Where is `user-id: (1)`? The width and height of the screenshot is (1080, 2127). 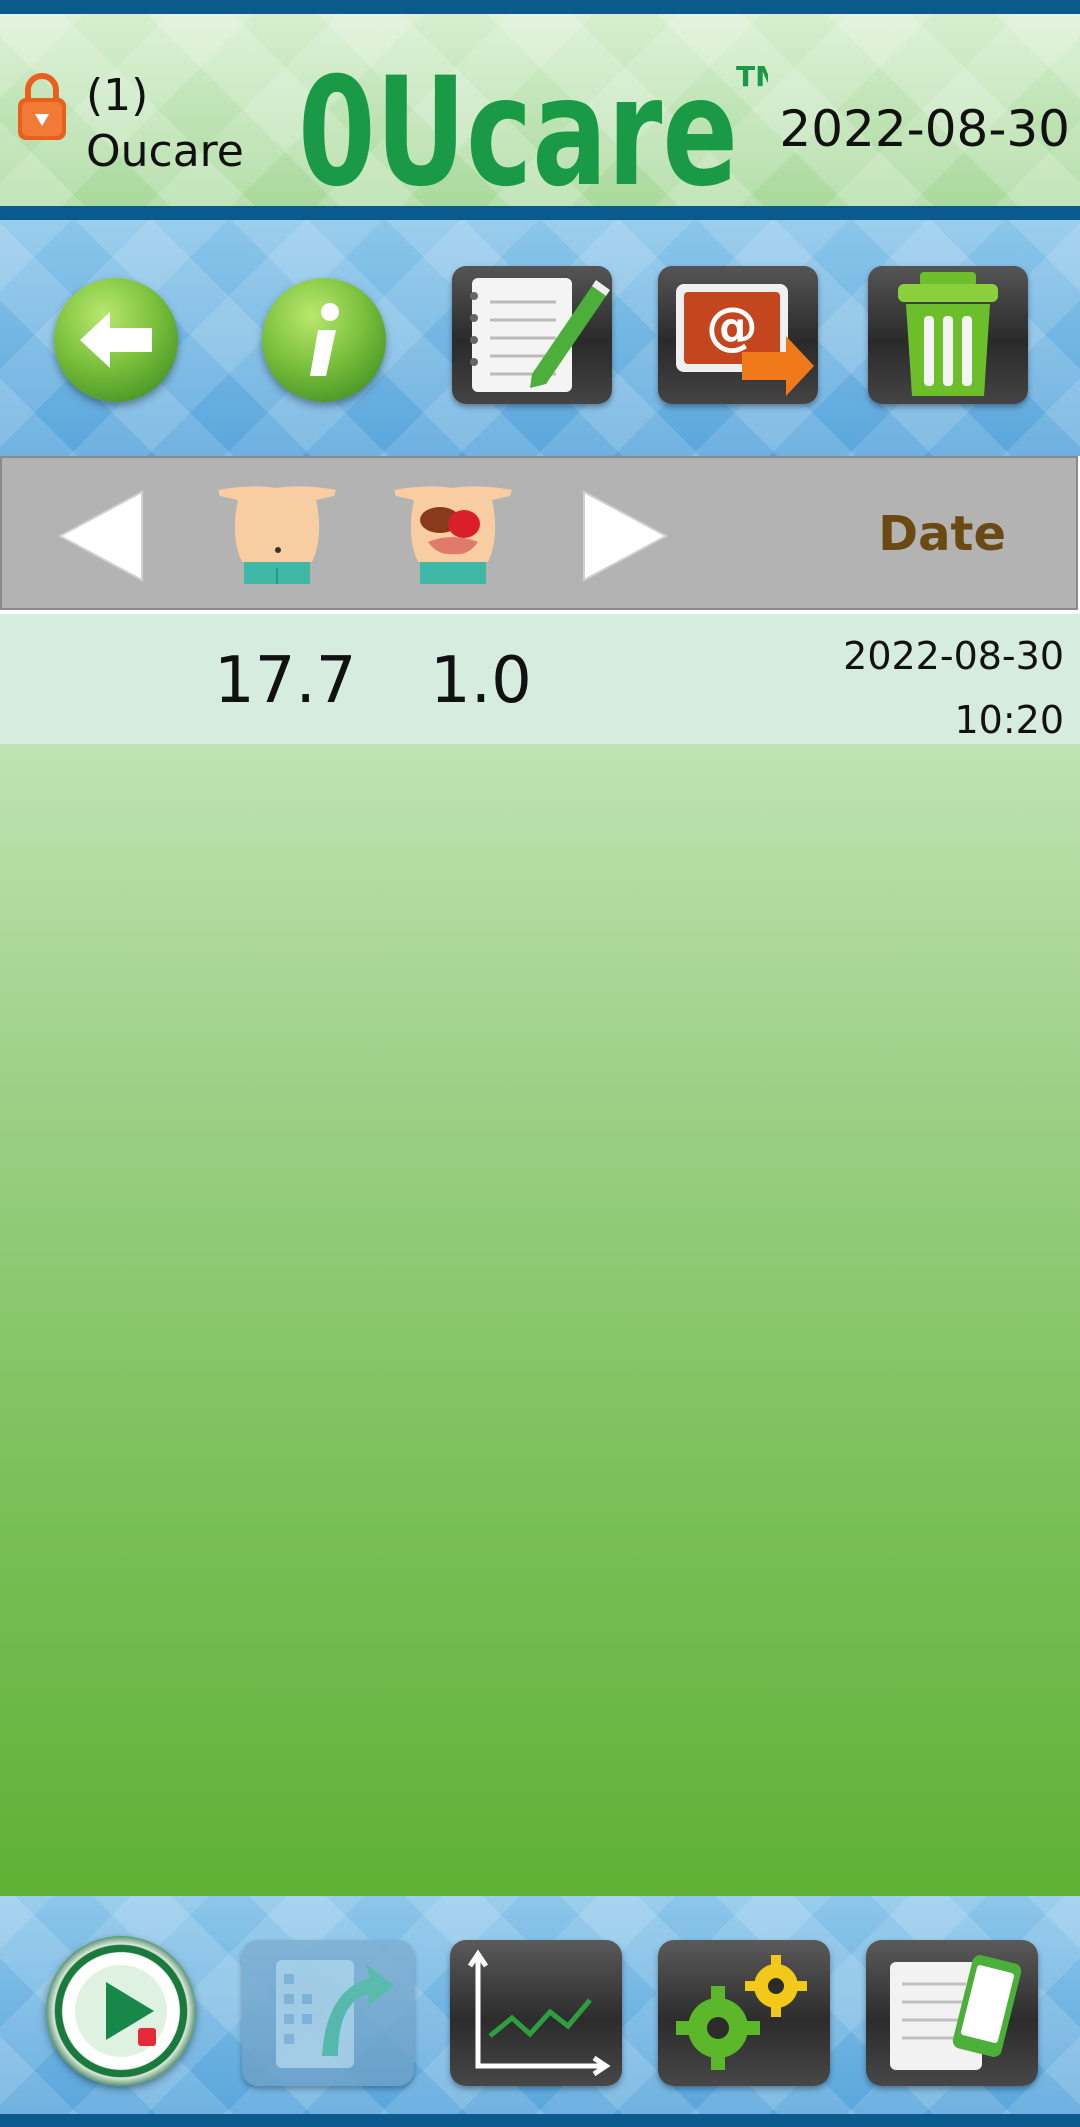 user-id: (1) is located at coordinates (117, 95).